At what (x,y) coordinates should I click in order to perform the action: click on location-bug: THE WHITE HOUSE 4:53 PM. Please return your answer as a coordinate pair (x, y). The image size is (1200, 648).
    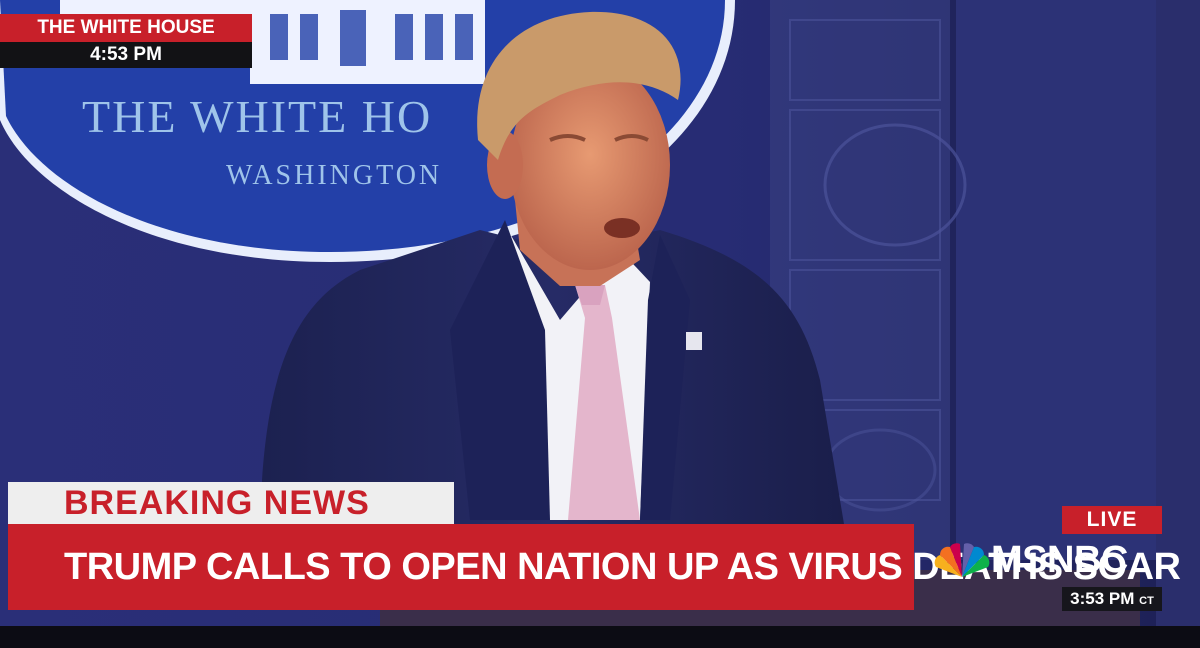
    Looking at the image, I should click on (126, 41).